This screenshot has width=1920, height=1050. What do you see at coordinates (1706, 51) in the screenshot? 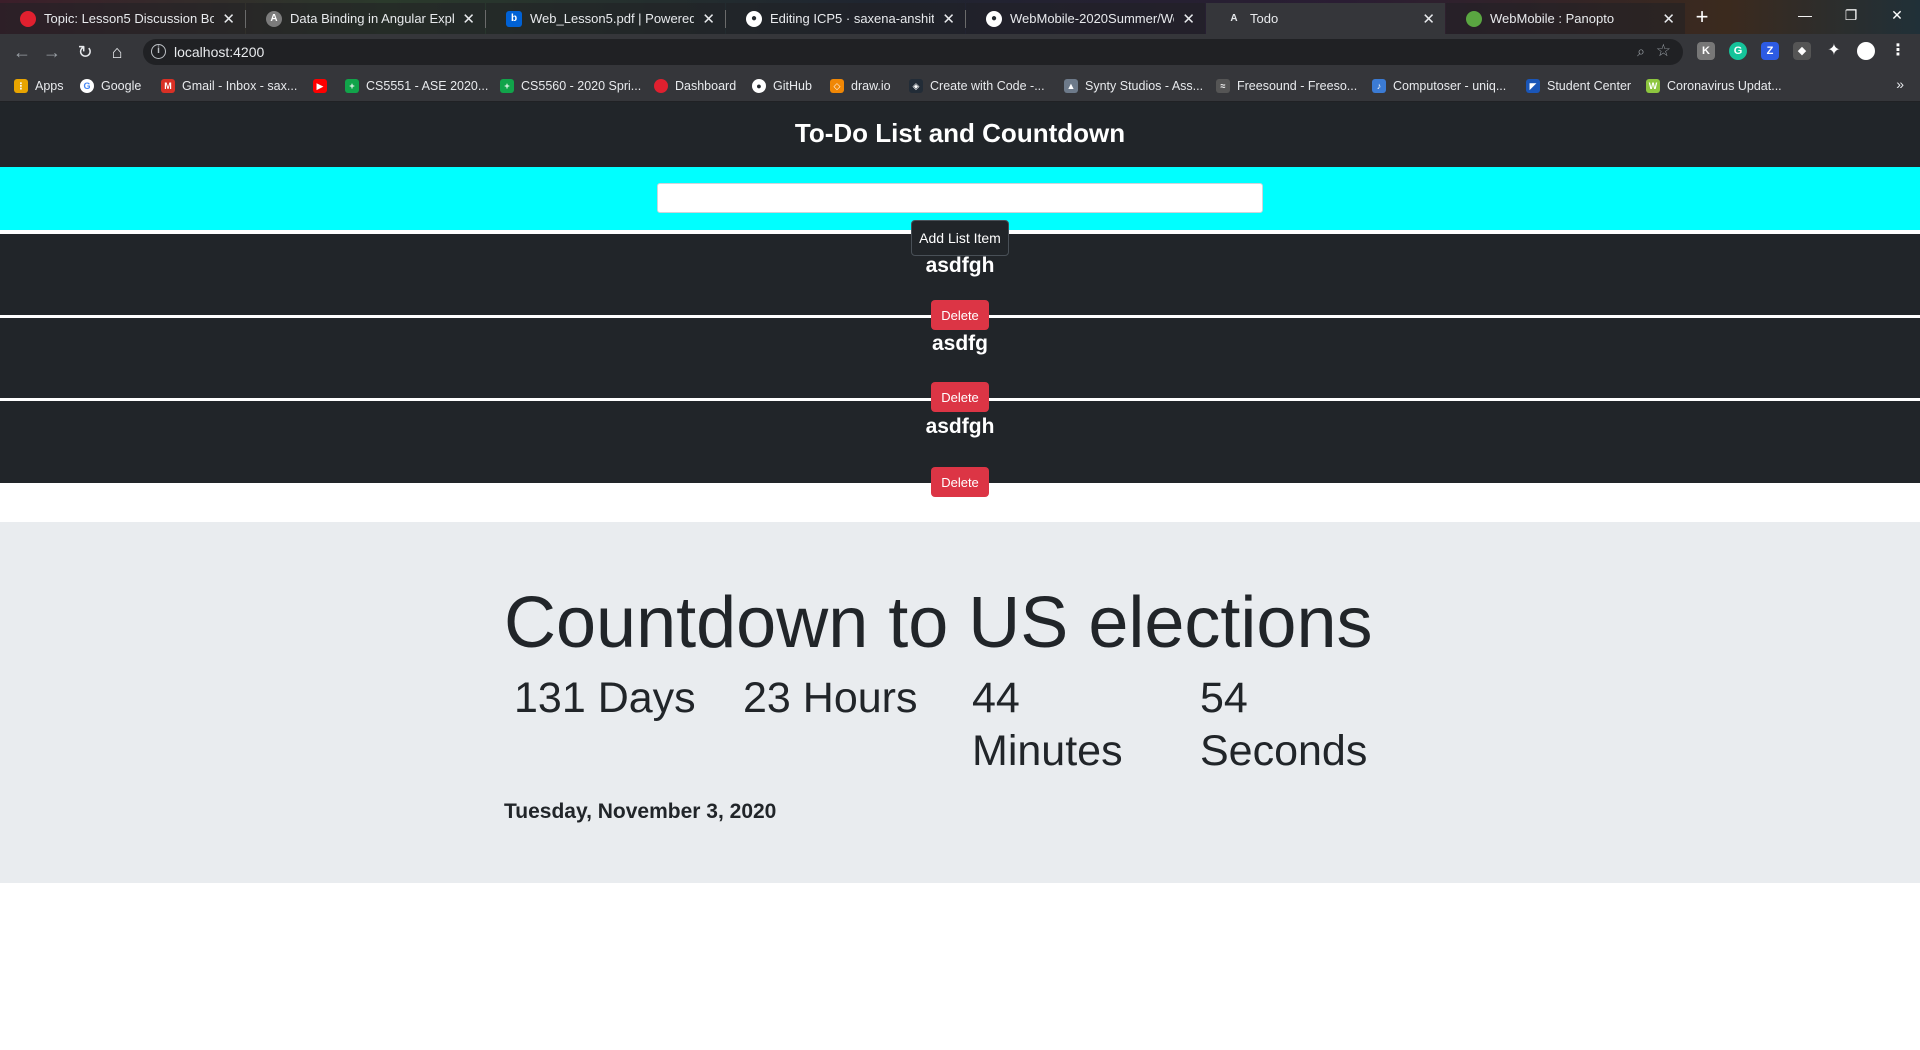
I see `extension-k-icon: K` at bounding box center [1706, 51].